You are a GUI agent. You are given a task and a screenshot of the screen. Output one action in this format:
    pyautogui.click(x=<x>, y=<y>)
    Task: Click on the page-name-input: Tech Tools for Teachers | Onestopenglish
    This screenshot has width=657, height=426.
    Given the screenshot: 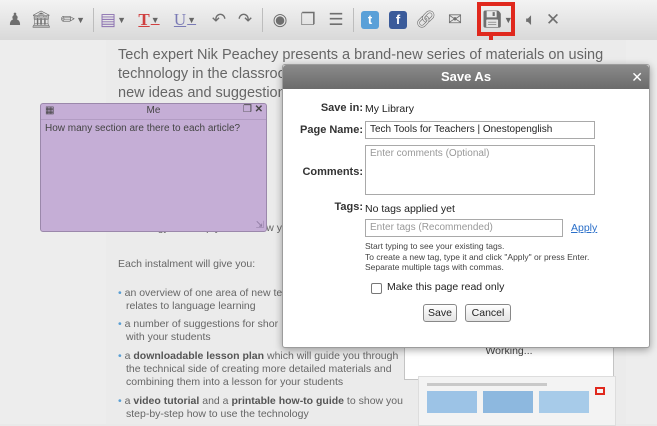 What is the action you would take?
    pyautogui.click(x=480, y=130)
    